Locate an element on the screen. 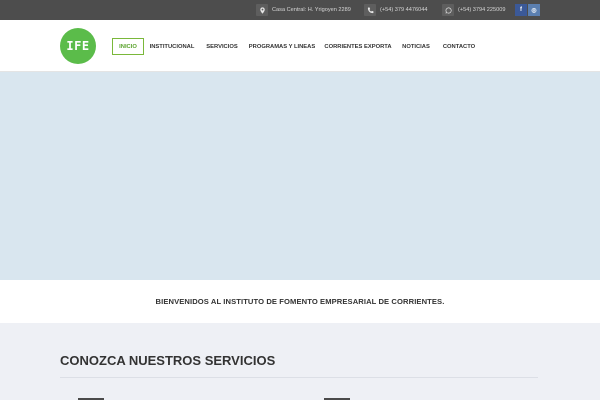  logo-text: IFE is located at coordinates (78, 46).